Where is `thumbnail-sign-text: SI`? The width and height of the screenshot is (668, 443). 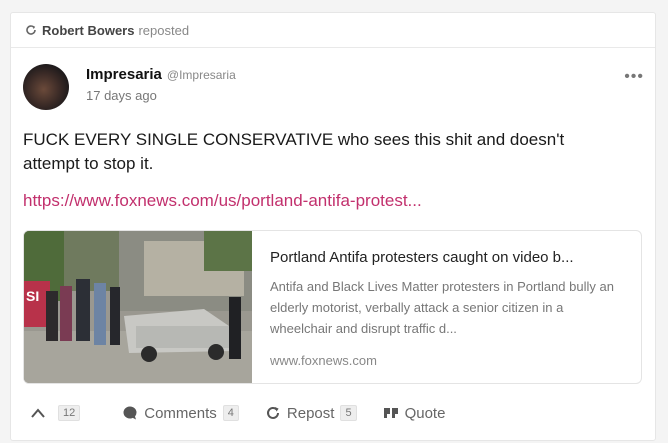 thumbnail-sign-text: SI is located at coordinates (32, 296).